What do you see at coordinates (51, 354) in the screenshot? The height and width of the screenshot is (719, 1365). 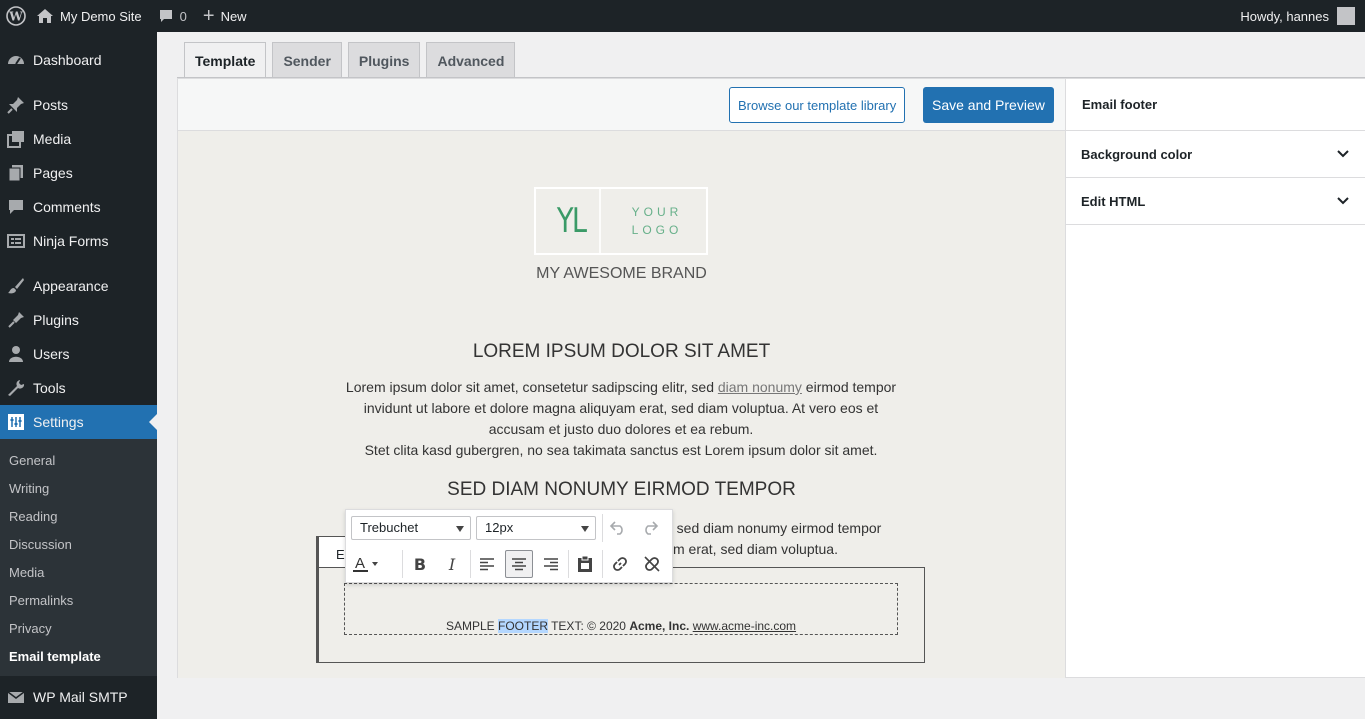 I see `sidebar-item-label: Users` at bounding box center [51, 354].